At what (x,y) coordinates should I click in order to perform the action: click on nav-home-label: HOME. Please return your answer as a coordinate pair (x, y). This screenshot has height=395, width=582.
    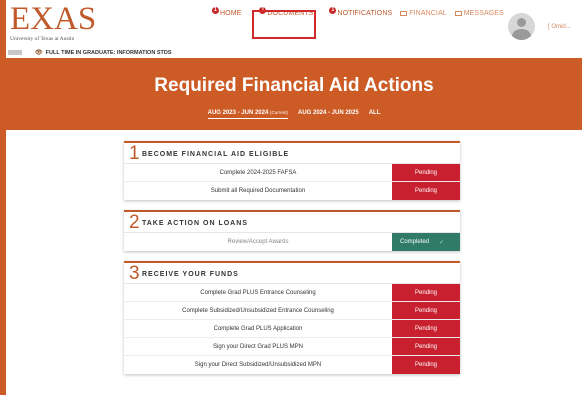
    Looking at the image, I should click on (231, 13).